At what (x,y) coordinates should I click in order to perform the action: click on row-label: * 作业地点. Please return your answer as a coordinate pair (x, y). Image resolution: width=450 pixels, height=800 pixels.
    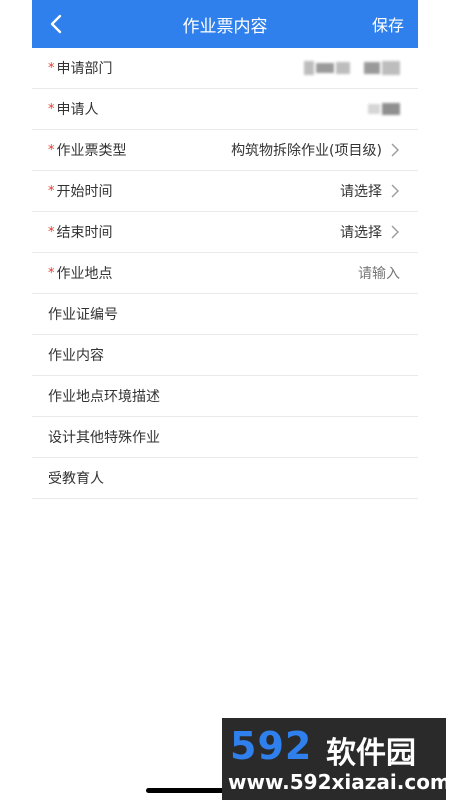
    Looking at the image, I should click on (80, 273).